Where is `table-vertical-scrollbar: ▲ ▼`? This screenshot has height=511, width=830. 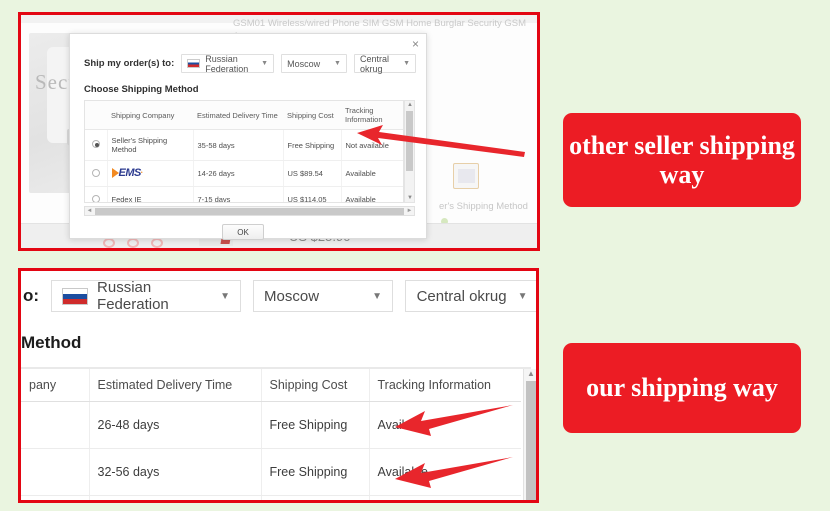 table-vertical-scrollbar: ▲ ▼ is located at coordinates (409, 151).